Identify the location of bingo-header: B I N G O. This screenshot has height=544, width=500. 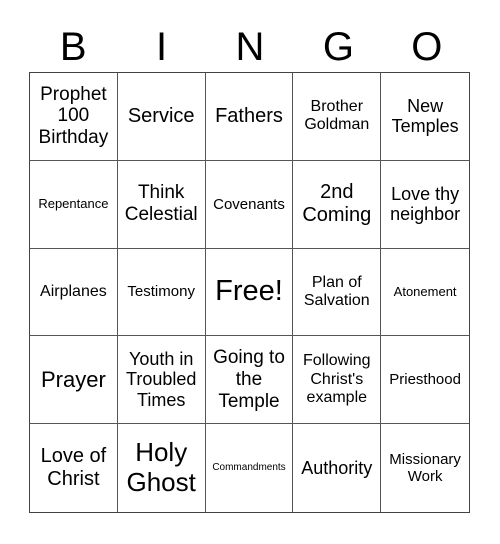
(250, 47).